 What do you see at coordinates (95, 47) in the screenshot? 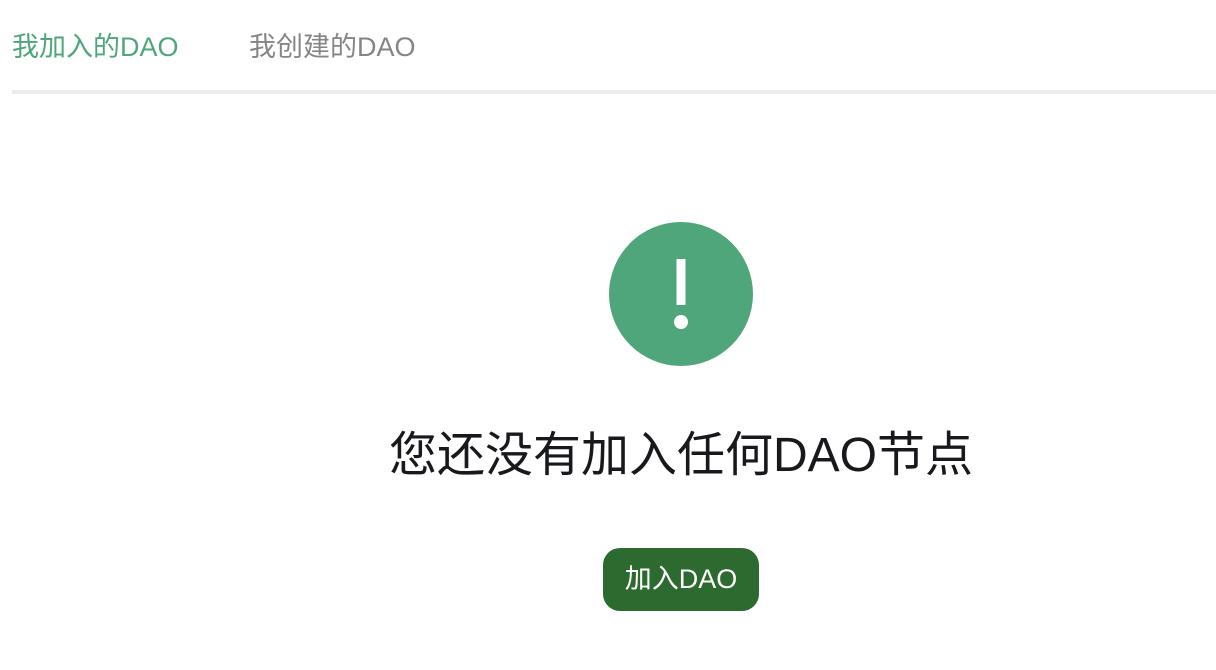
I see `tab-joined-dao: 我加入的DAO` at bounding box center [95, 47].